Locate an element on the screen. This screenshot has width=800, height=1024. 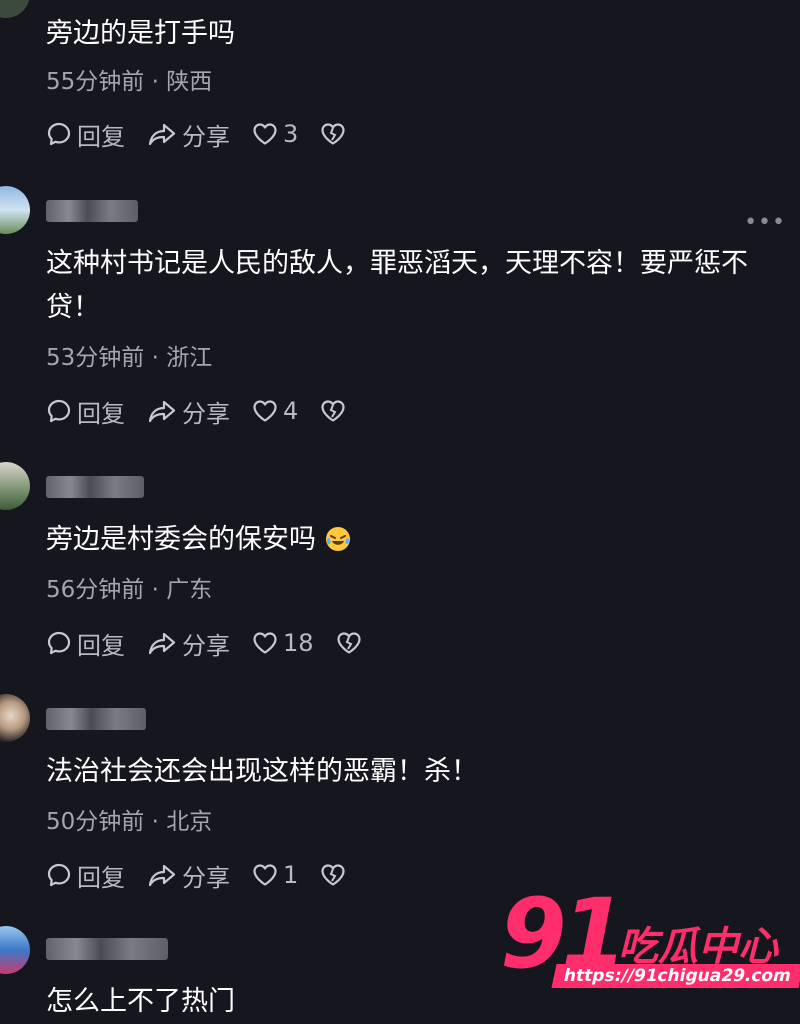
like-button: 3 is located at coordinates (275, 134).